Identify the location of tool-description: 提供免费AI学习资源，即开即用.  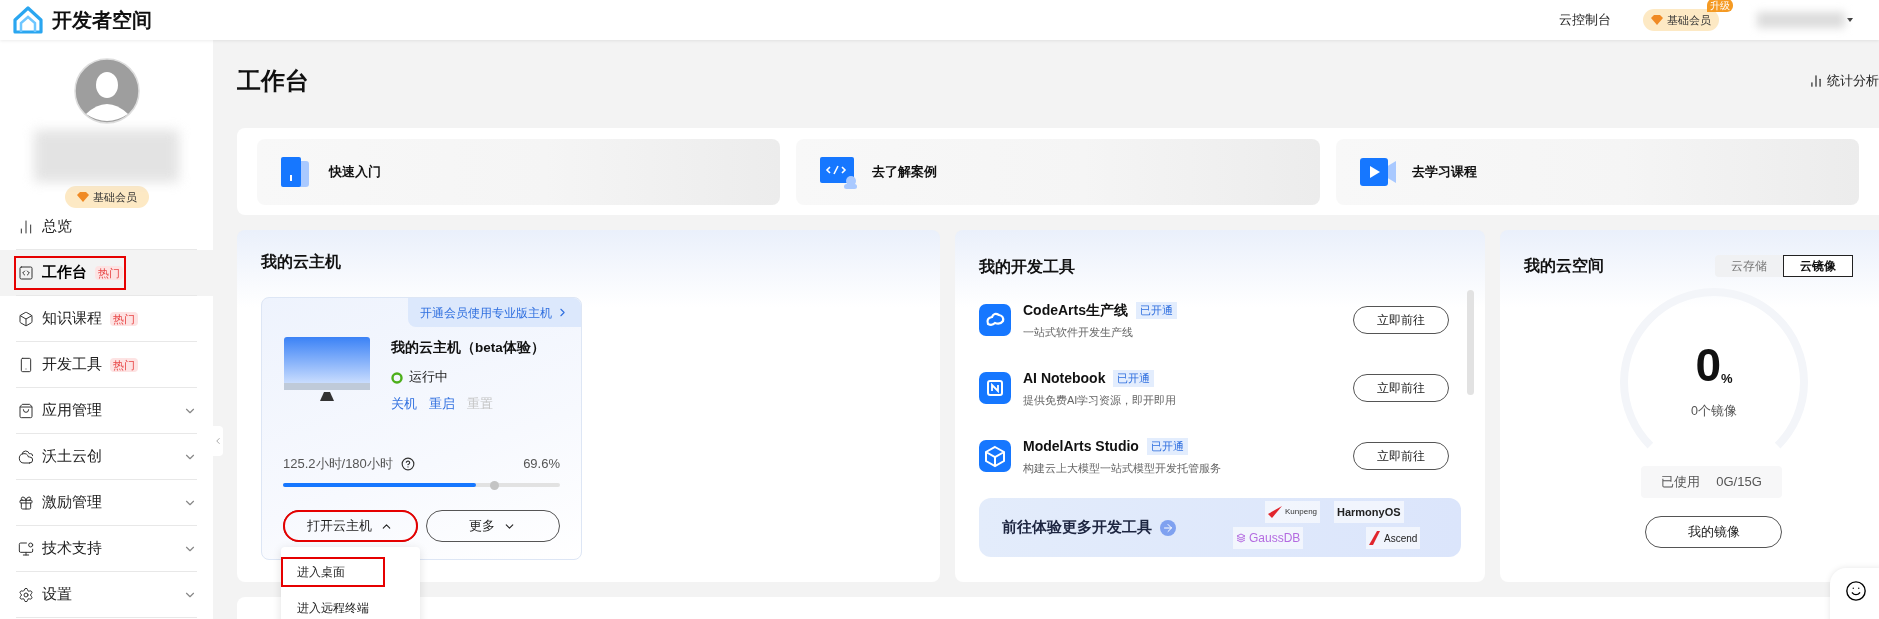
(1100, 400).